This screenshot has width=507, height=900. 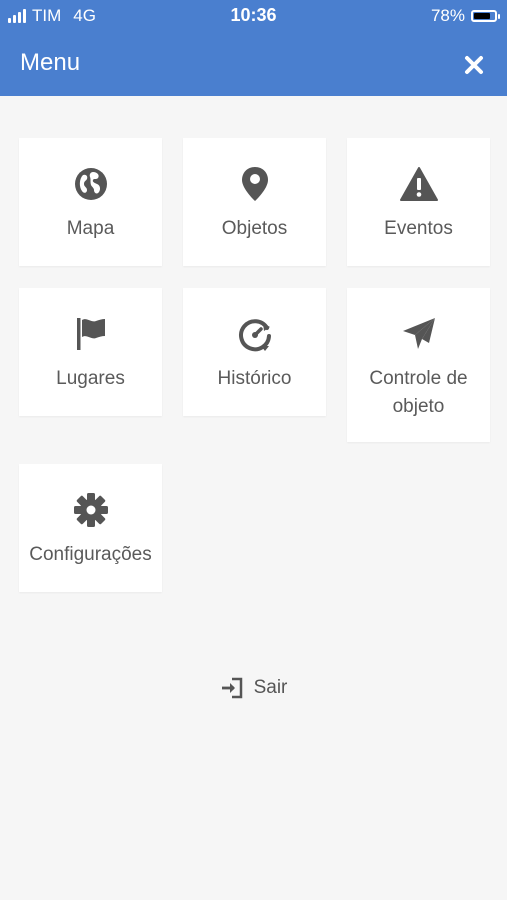 I want to click on close-button, so click(x=474, y=65).